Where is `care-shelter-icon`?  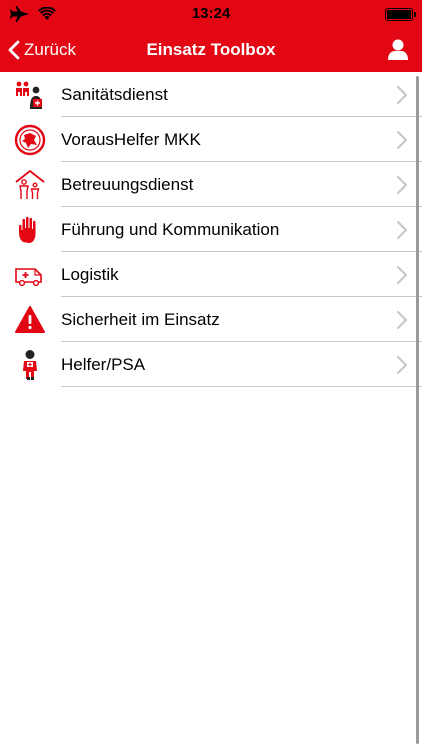
care-shelter-icon is located at coordinates (30, 185).